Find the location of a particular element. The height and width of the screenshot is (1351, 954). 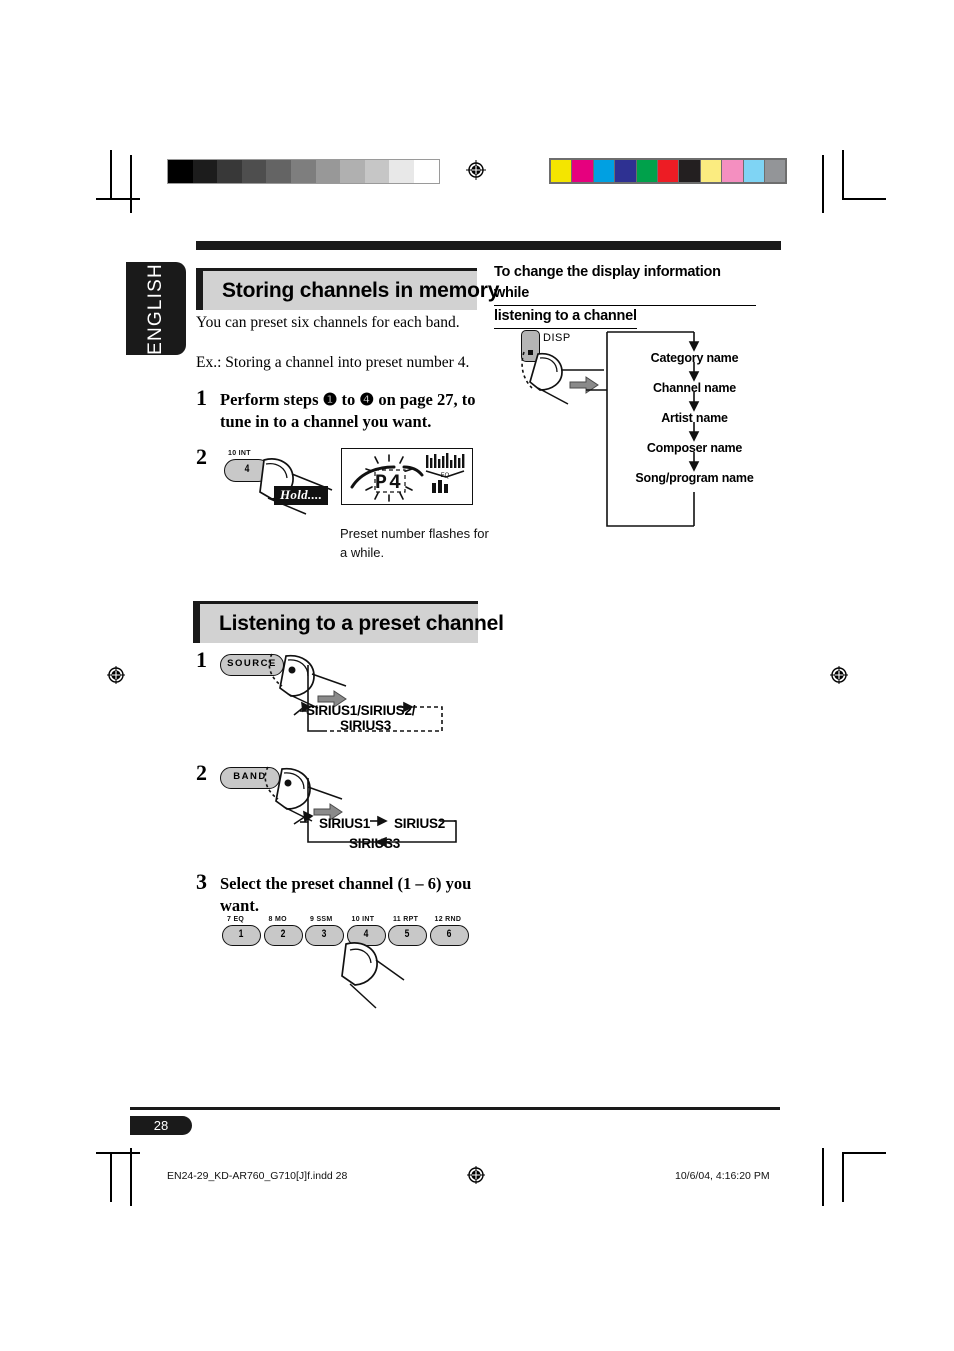

language-tab: ENGLISH is located at coordinates (156, 308).